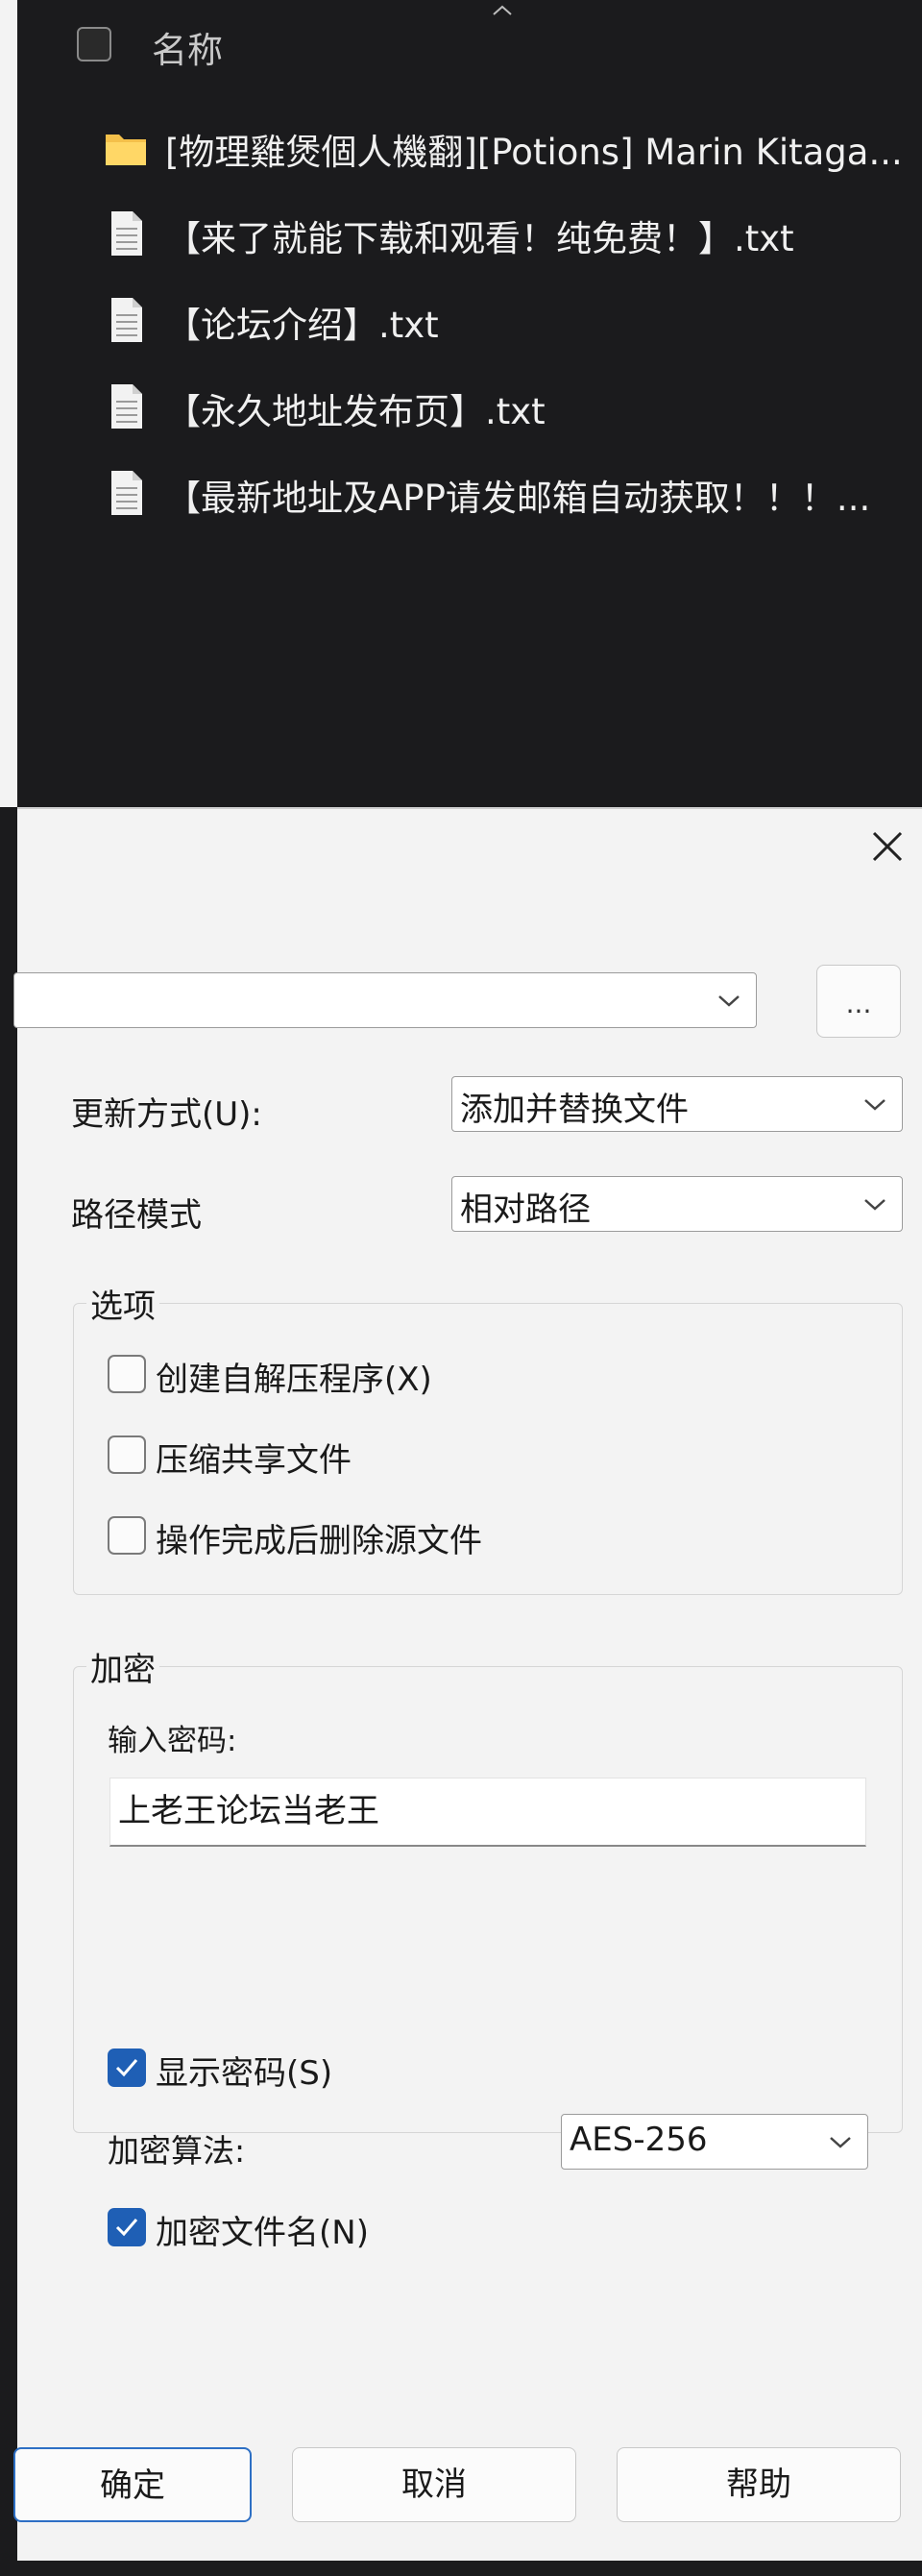 The width and height of the screenshot is (922, 2576). What do you see at coordinates (434, 2484) in the screenshot?
I see `cancel-button: 取消` at bounding box center [434, 2484].